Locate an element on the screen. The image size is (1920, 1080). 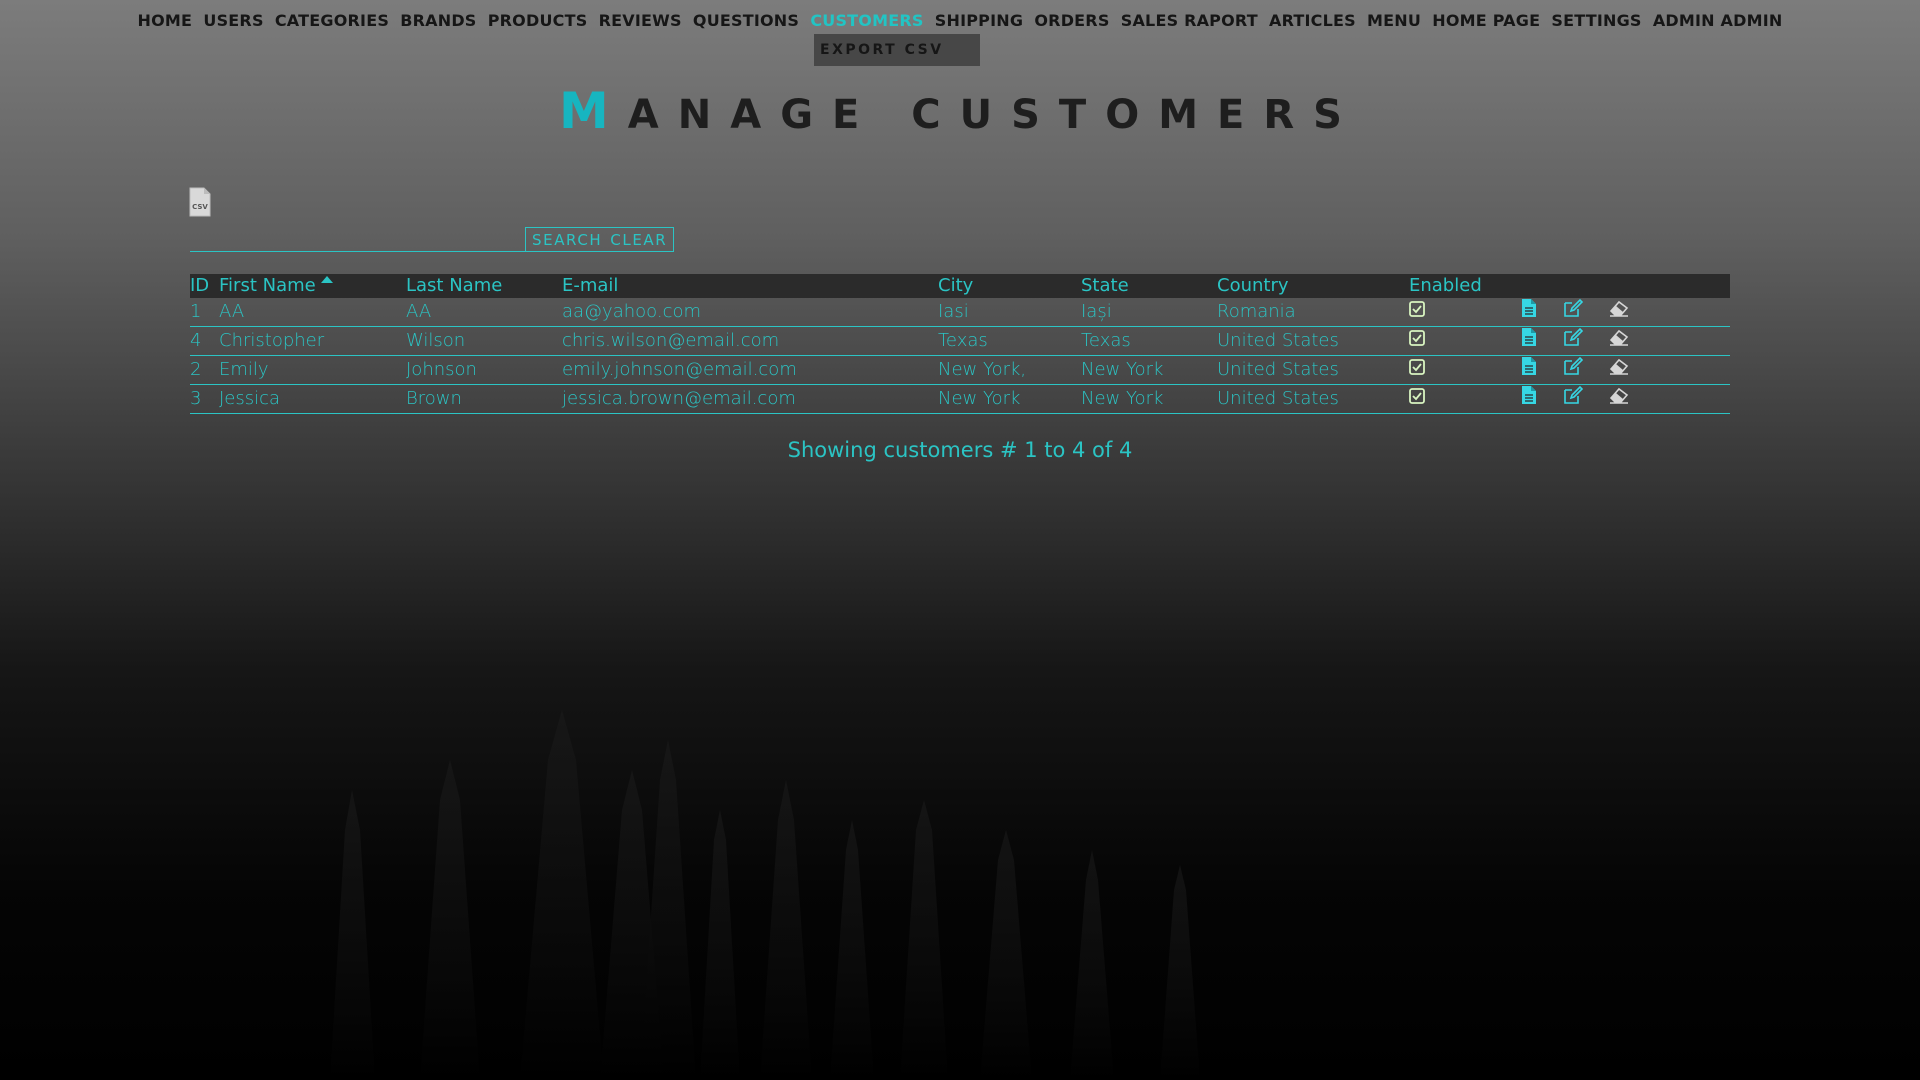
nav-item-reviews: REVIEWS is located at coordinates (640, 20).